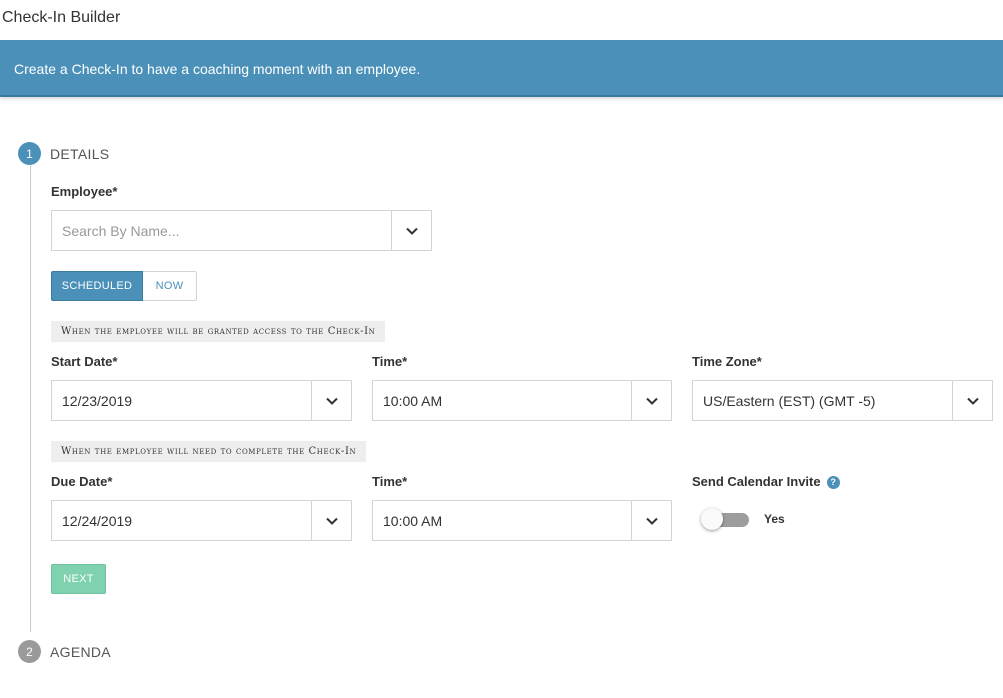 The width and height of the screenshot is (1003, 698). I want to click on time-zone-select: US/Eastern (EST) (GMT -5), so click(842, 400).